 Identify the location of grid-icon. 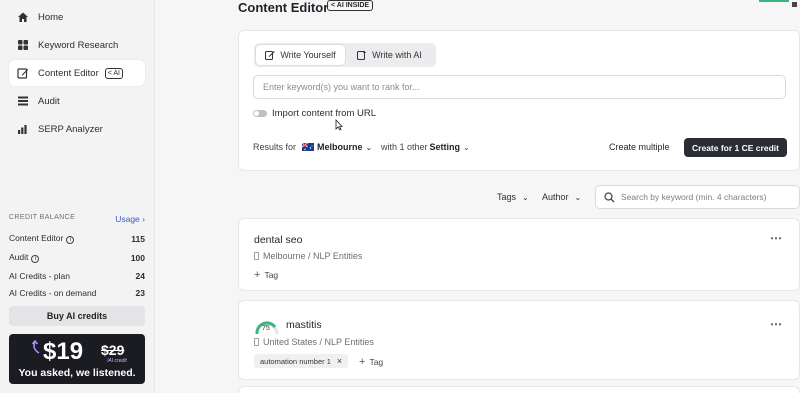
(23, 45).